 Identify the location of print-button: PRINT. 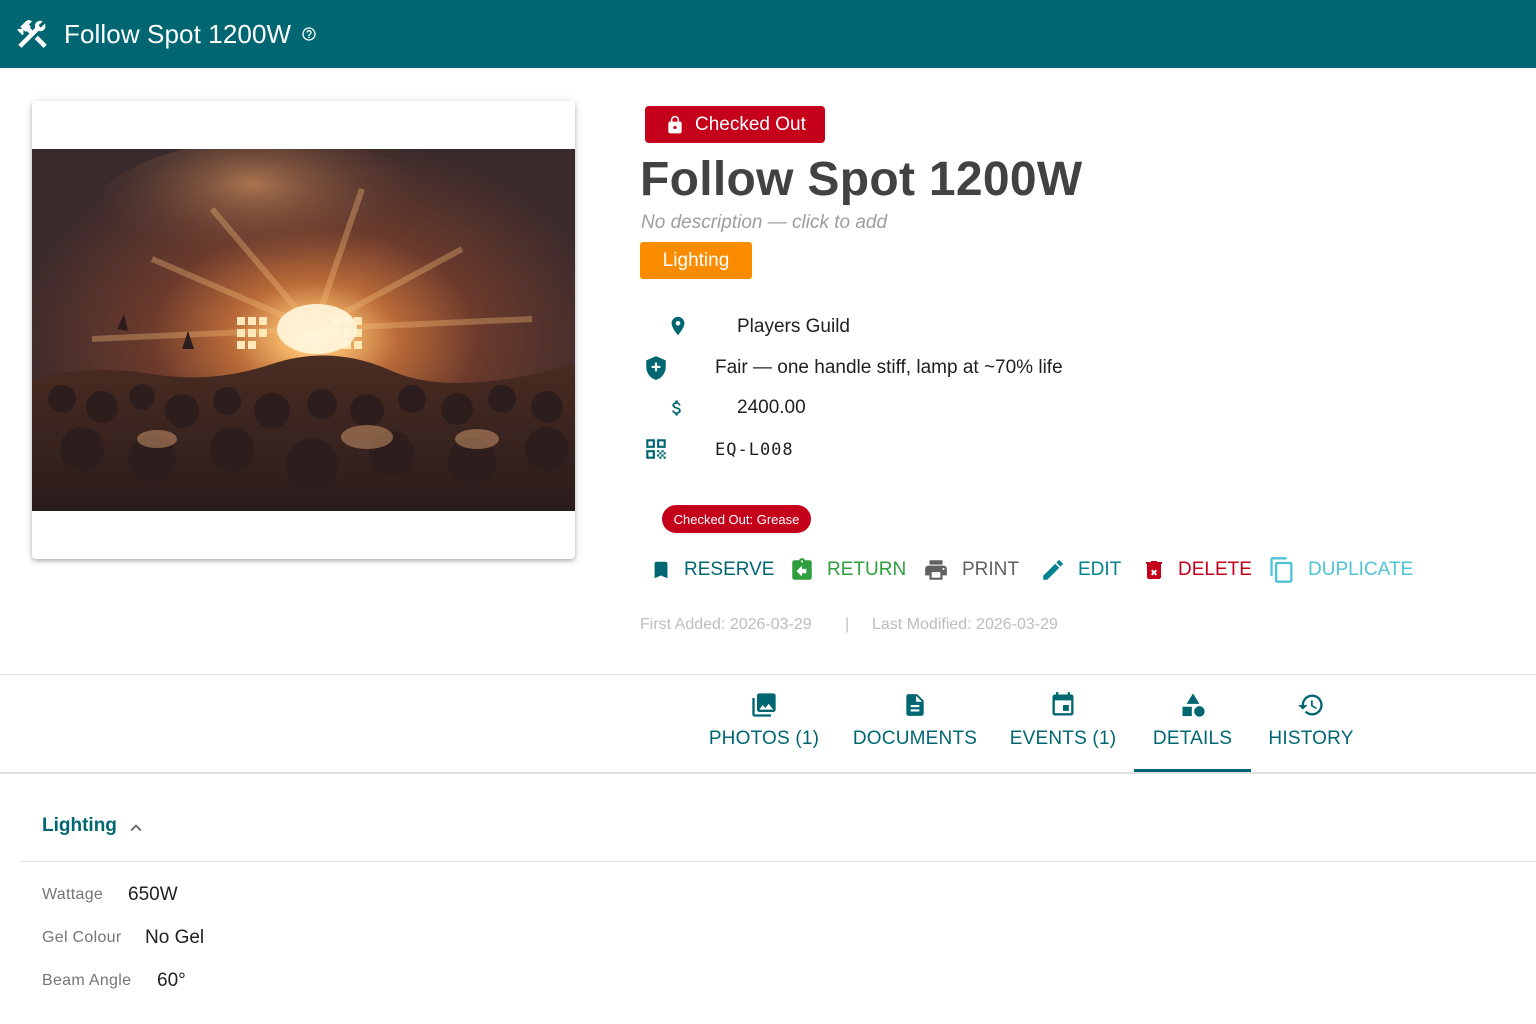
(970, 570).